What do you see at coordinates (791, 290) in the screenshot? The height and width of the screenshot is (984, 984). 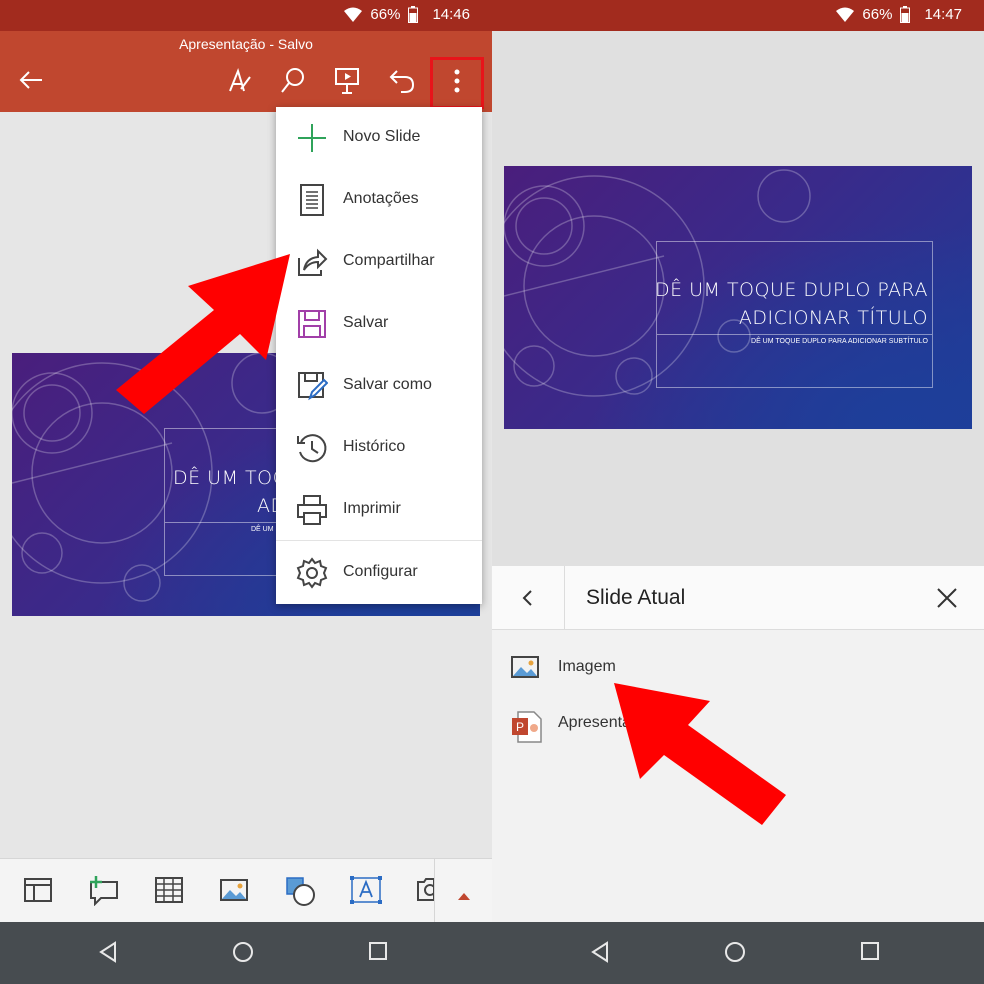 I see `slide-title-line1: DÊ UM TOQUE DUPLO PARA` at bounding box center [791, 290].